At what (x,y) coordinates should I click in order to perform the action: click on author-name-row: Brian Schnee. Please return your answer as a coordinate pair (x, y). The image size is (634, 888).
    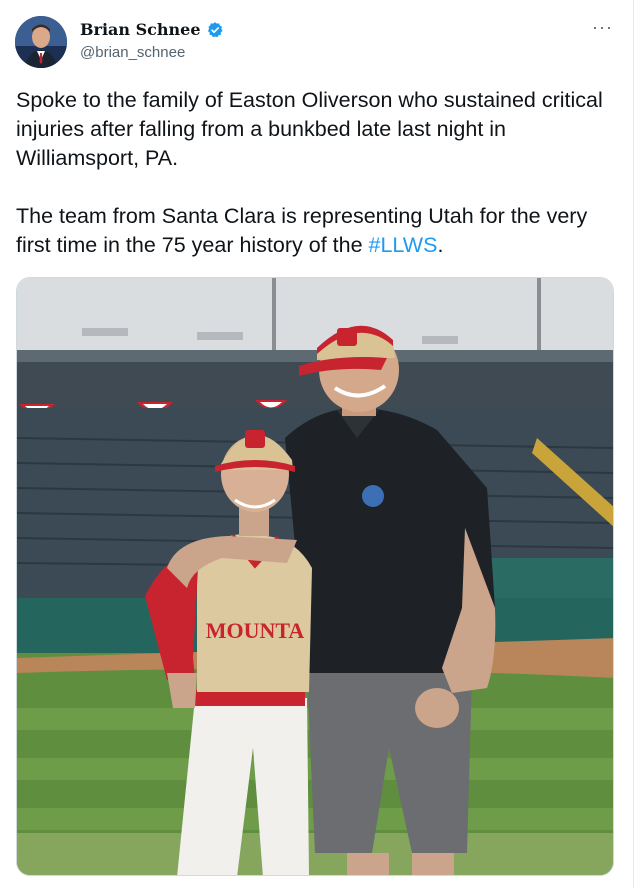
    Looking at the image, I should click on (152, 29).